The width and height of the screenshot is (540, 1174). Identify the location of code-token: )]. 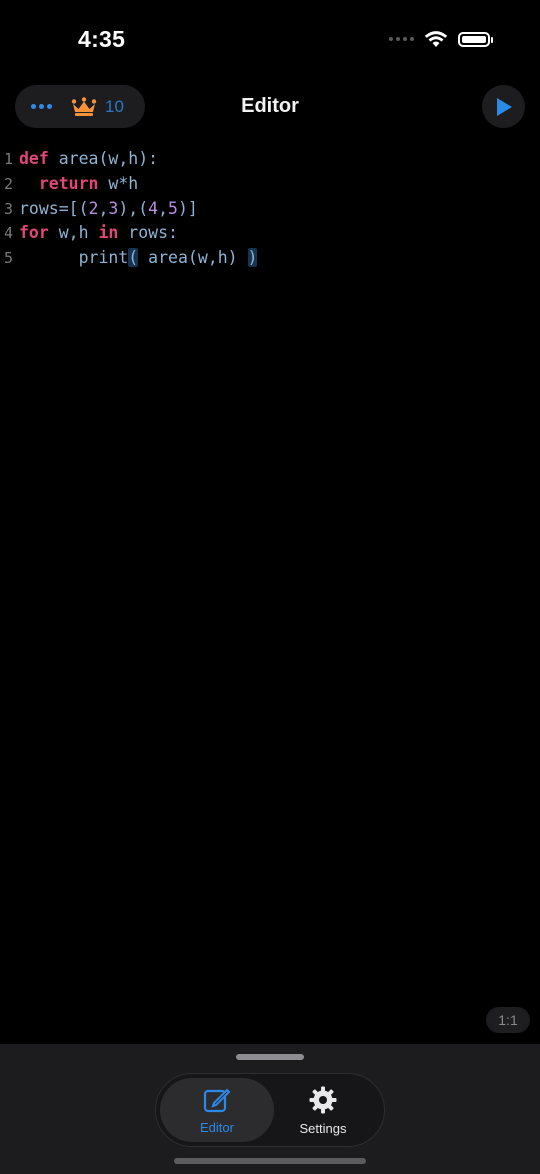
(187, 208).